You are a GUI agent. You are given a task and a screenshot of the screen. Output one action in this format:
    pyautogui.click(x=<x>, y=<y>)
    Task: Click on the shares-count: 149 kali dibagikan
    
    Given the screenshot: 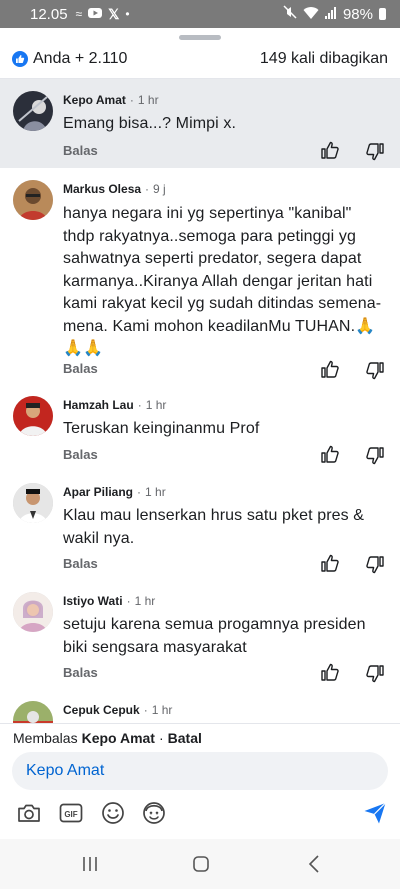 What is the action you would take?
    pyautogui.click(x=324, y=59)
    